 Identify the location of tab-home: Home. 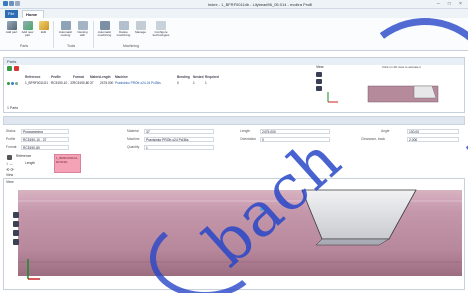
(33, 14).